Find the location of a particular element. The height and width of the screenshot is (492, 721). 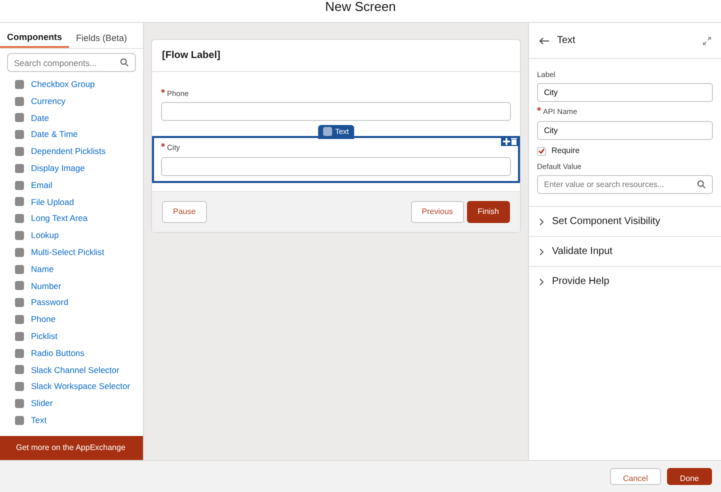

component-link: Date is located at coordinates (40, 118).